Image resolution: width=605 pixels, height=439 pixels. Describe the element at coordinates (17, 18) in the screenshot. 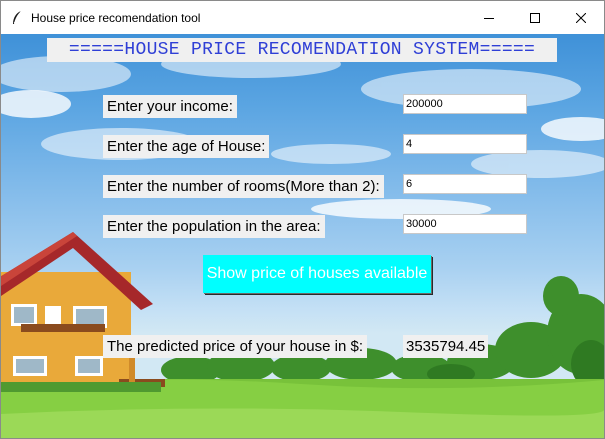

I see `feather-icon` at that location.